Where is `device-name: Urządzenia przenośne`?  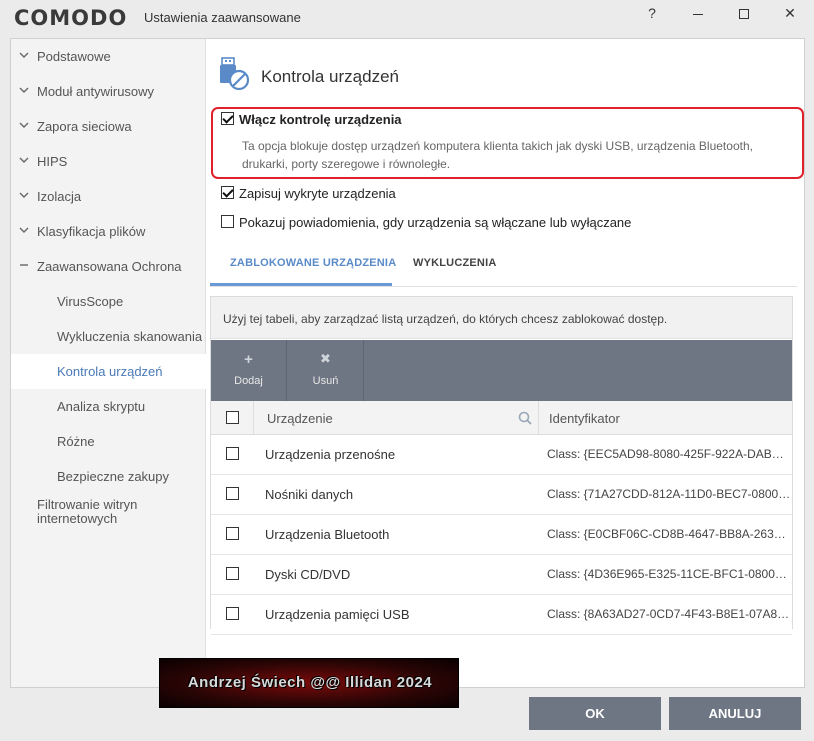 device-name: Urządzenia przenośne is located at coordinates (330, 454).